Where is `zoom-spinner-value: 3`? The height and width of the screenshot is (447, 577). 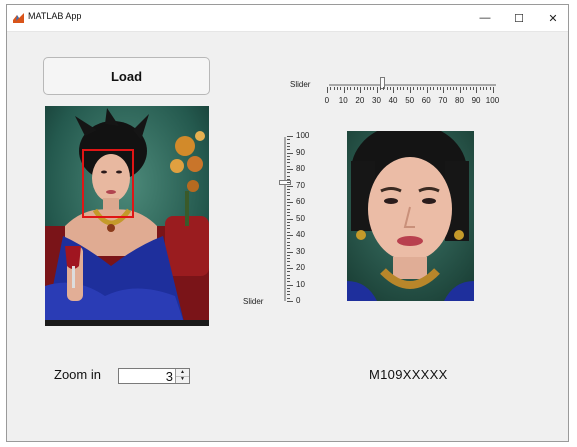 zoom-spinner-value: 3 is located at coordinates (169, 376).